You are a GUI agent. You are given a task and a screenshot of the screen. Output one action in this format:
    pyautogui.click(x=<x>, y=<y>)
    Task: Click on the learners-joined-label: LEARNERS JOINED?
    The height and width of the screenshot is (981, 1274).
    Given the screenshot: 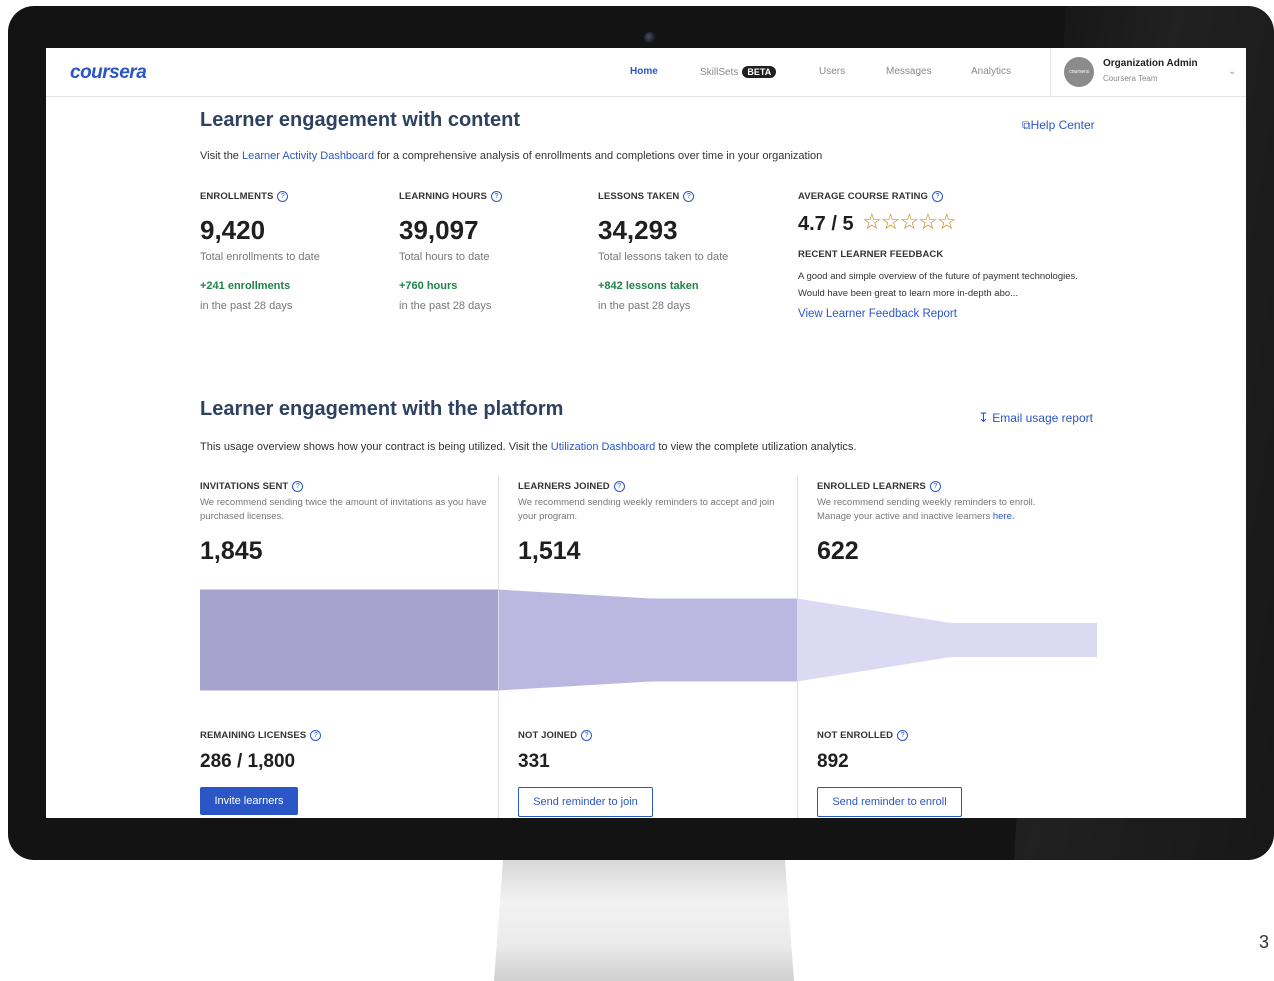 What is the action you would take?
    pyautogui.click(x=571, y=486)
    